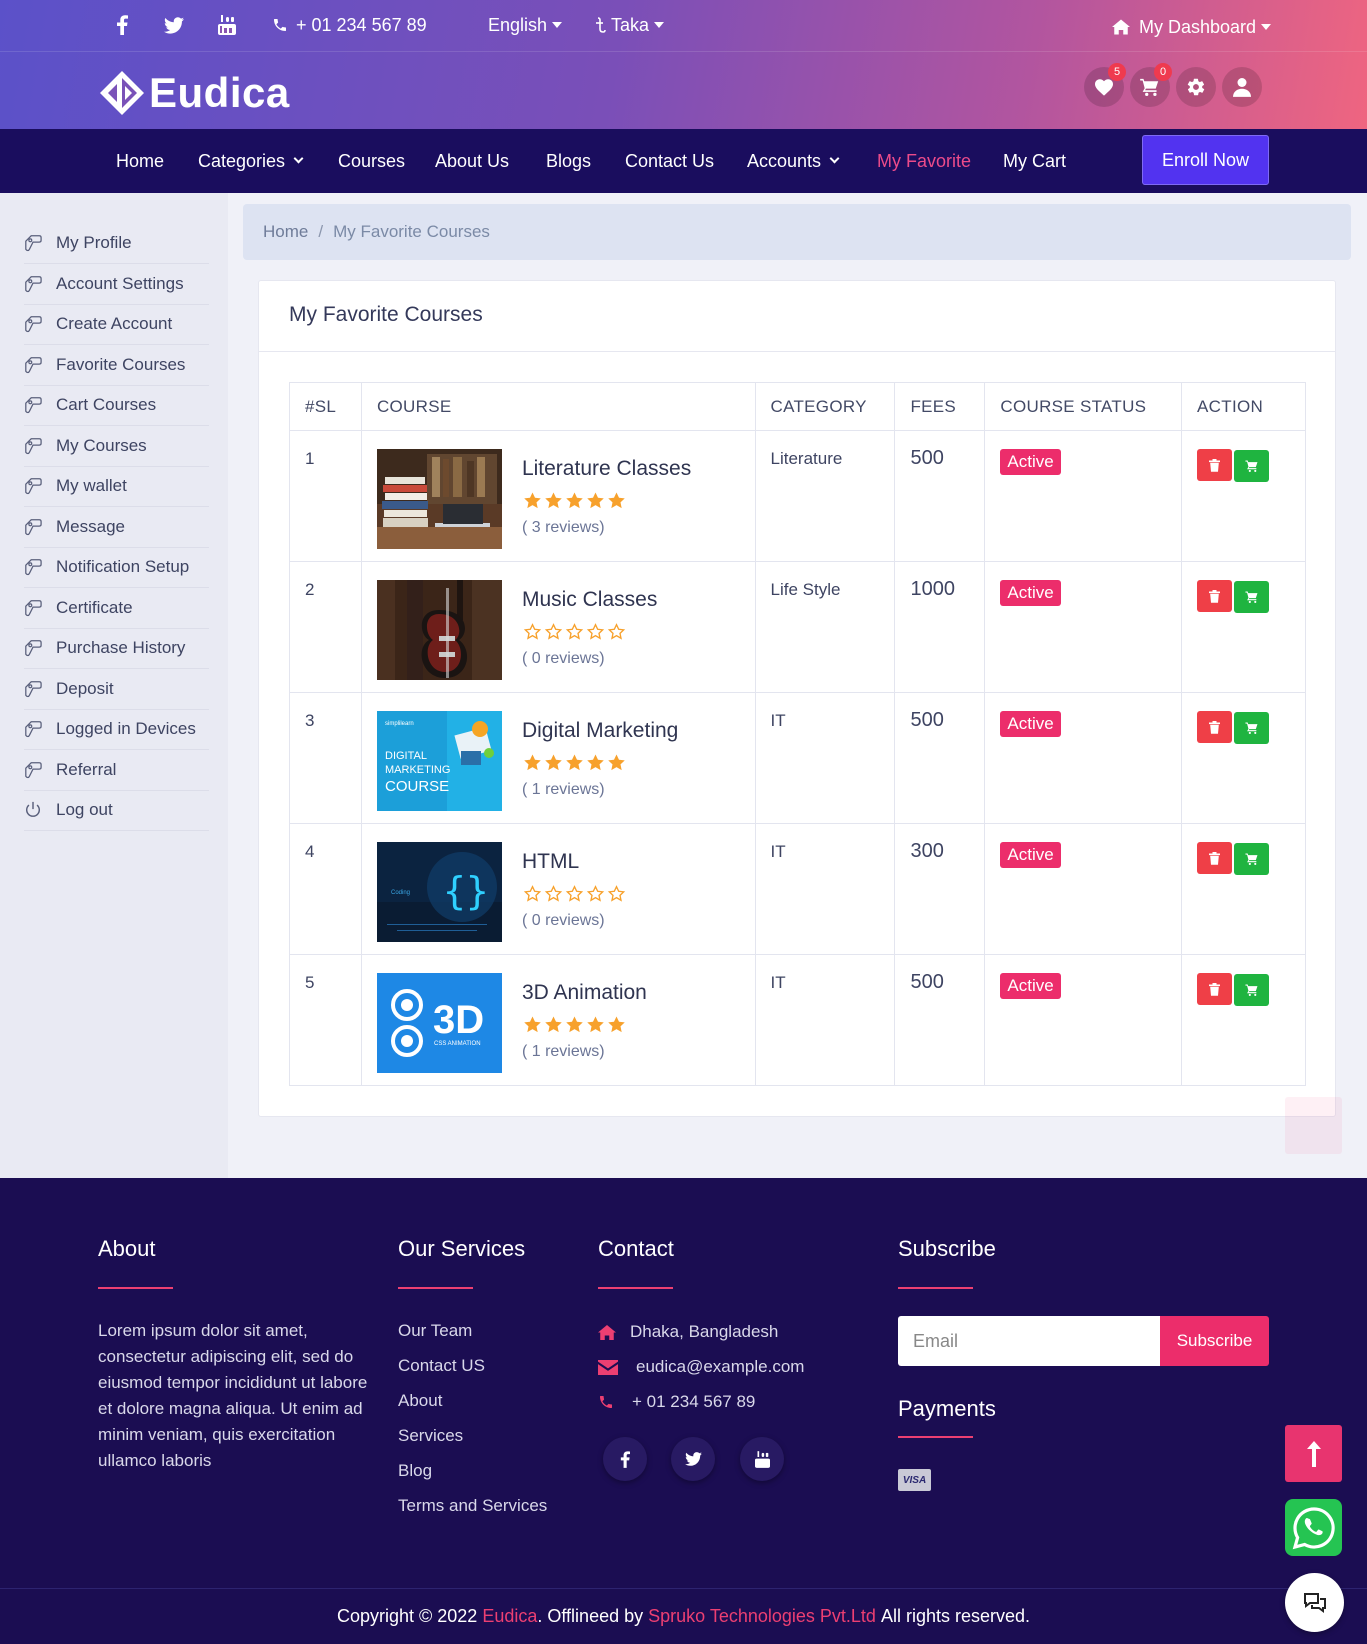 This screenshot has width=1367, height=1644. What do you see at coordinates (116, 729) in the screenshot?
I see `sidebar-item-logged-in-devices: Logged in Devices` at bounding box center [116, 729].